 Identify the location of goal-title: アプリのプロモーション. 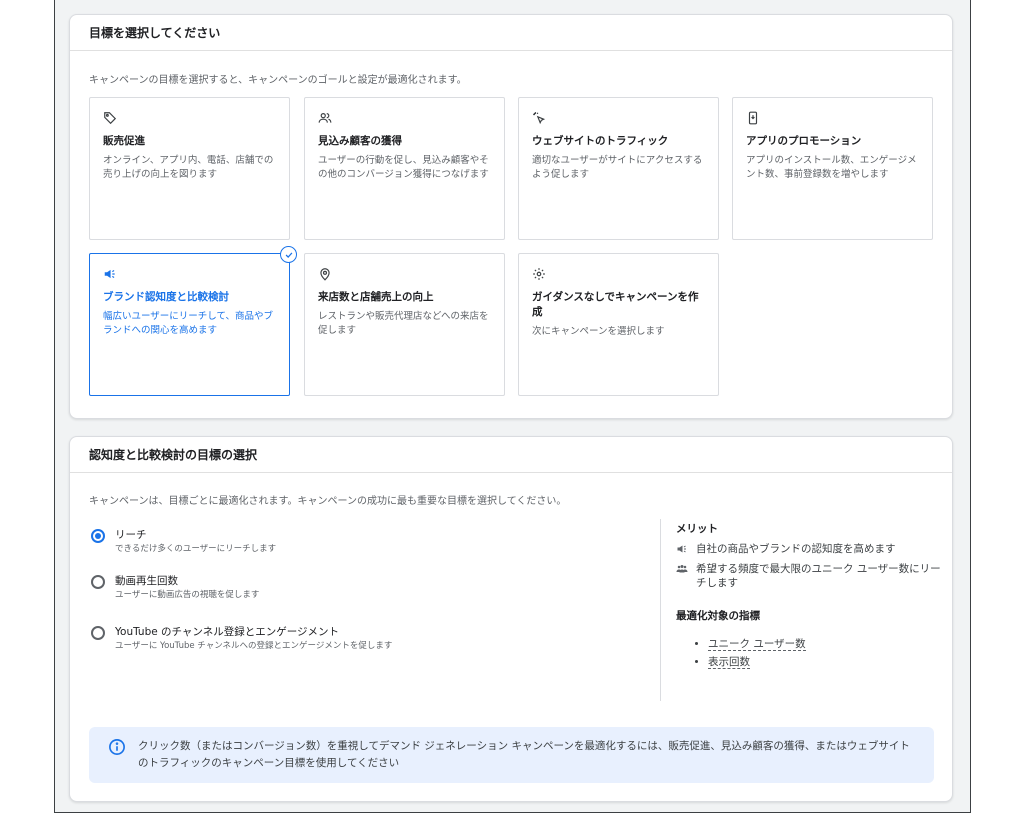
(804, 141).